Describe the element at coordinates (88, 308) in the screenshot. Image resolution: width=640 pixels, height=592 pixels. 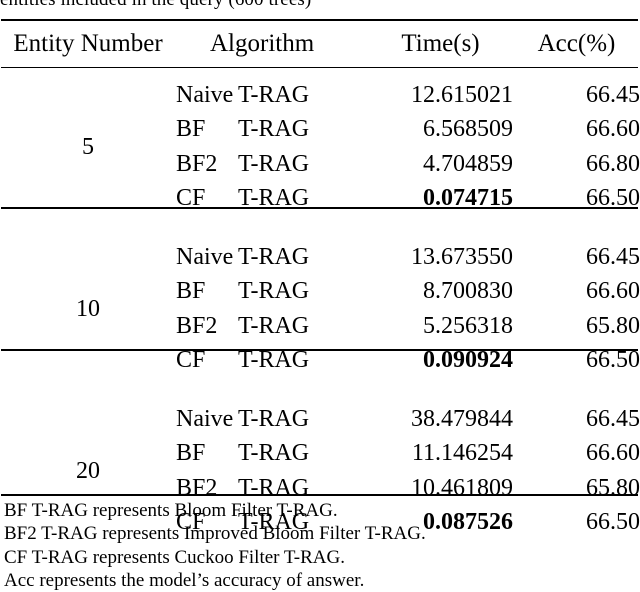
I see `entity-number-cell: 10` at that location.